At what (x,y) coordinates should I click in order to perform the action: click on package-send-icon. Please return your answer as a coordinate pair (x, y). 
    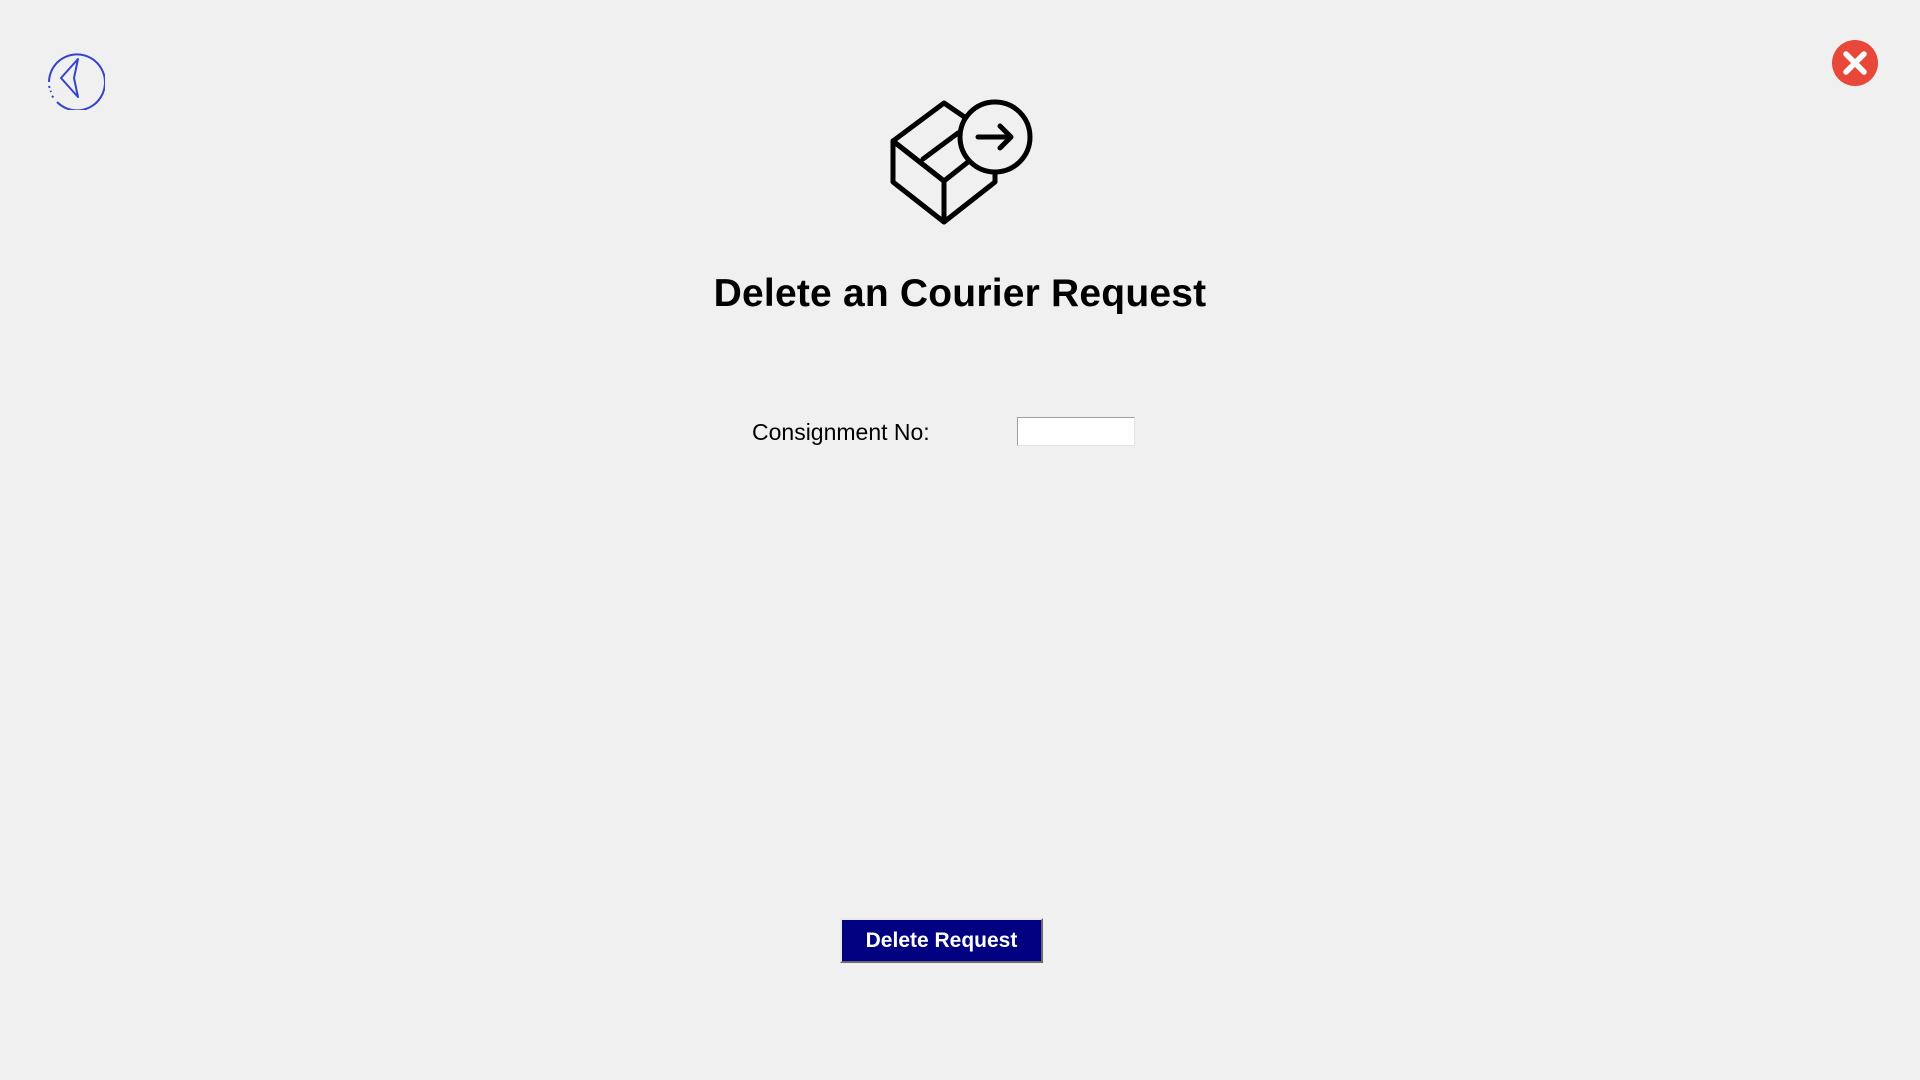
    Looking at the image, I should click on (960, 163).